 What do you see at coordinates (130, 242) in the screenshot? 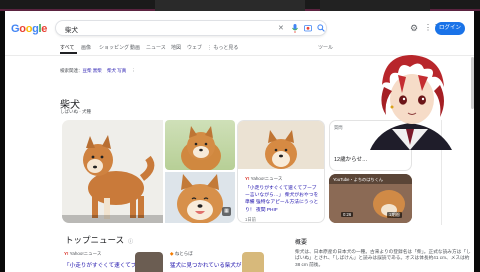
I see `info-icon: ⓘ` at bounding box center [130, 242].